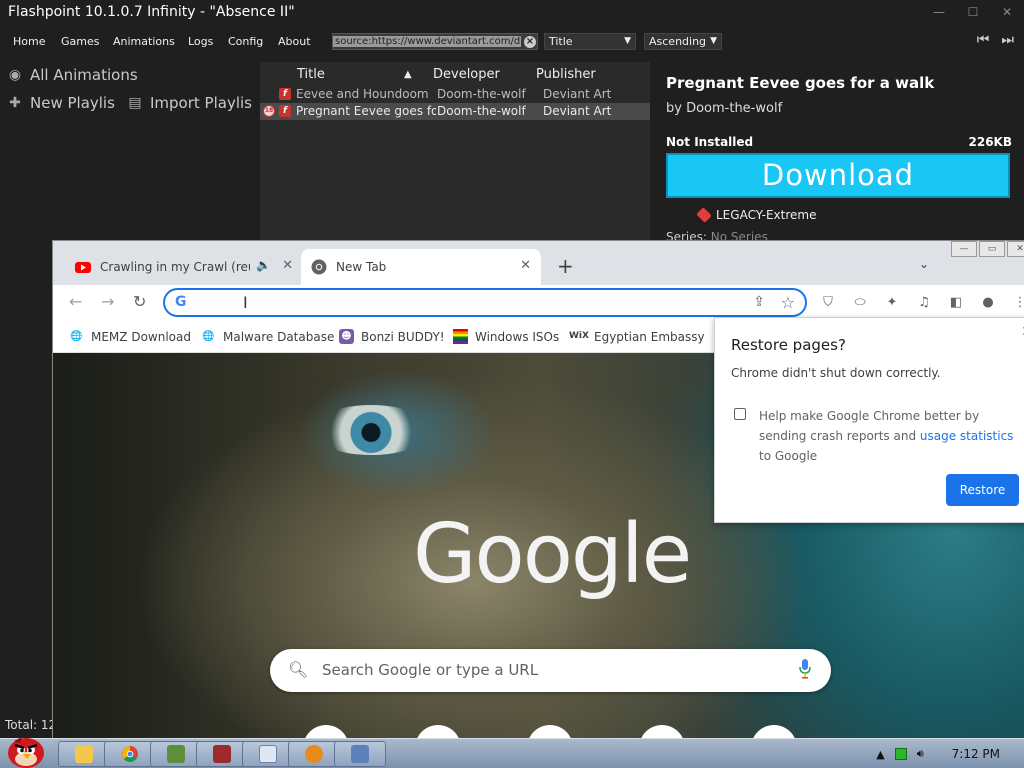 This screenshot has width=1024, height=768. I want to click on sidebar-new-playlist: ✚ New Playlis, so click(61, 103).